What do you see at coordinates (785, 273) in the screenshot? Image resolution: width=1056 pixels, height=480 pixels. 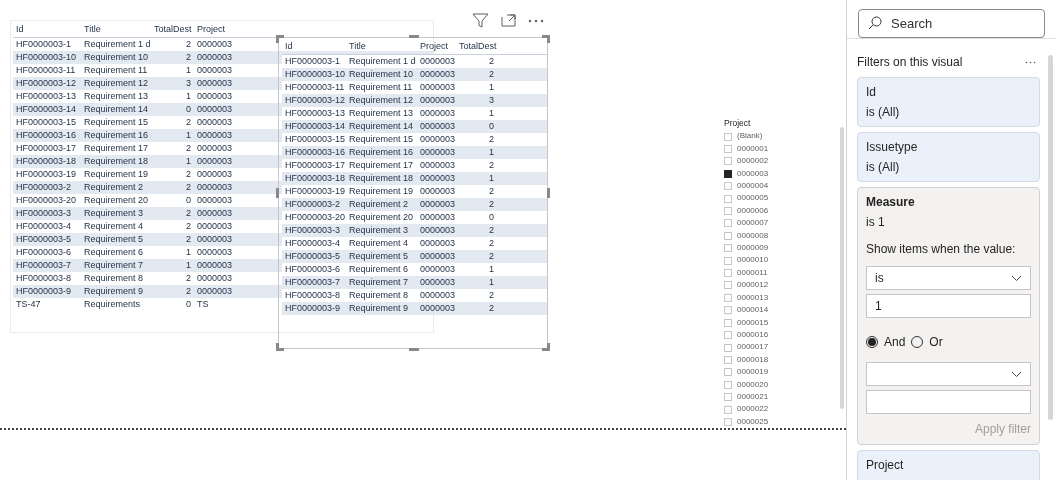 I see `slicer-item: 0000011` at bounding box center [785, 273].